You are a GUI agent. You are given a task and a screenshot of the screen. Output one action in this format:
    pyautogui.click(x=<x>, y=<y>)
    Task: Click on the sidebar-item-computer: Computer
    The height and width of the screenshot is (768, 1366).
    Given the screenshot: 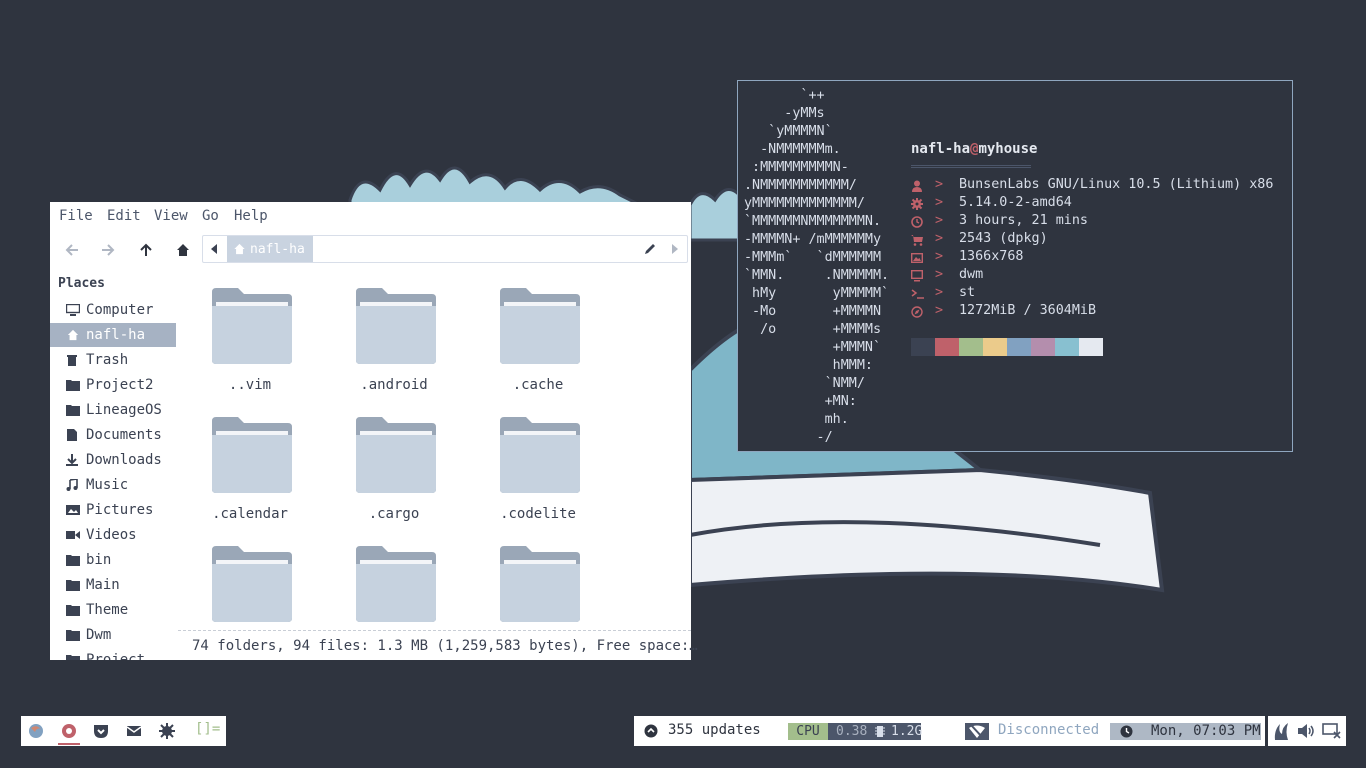 What is the action you would take?
    pyautogui.click(x=113, y=310)
    